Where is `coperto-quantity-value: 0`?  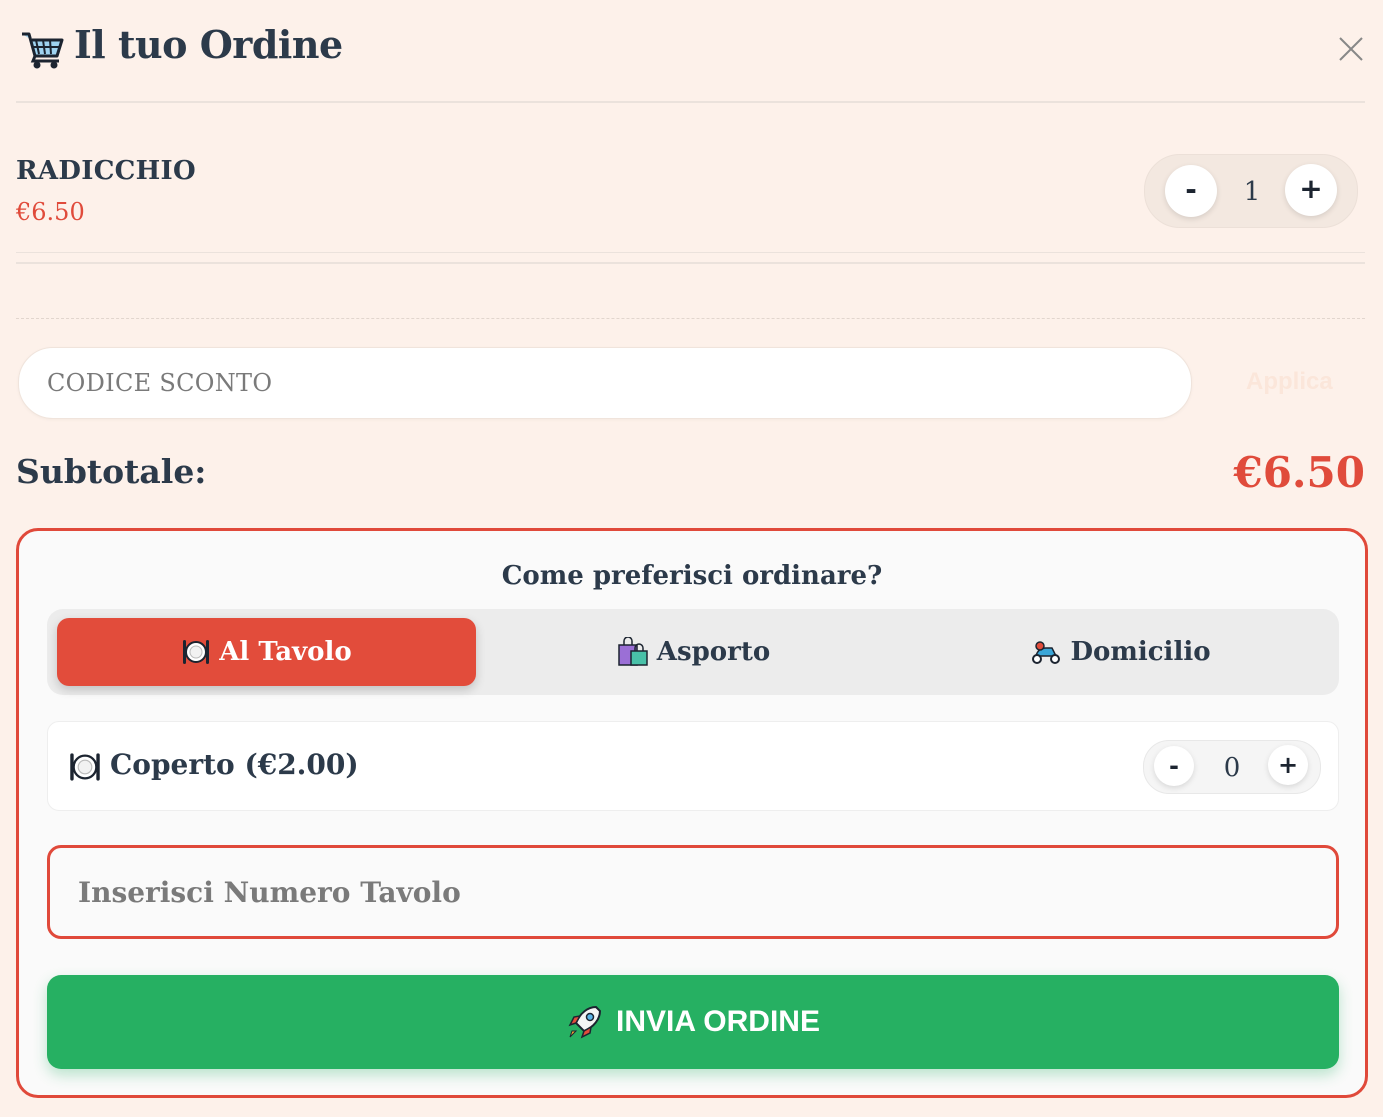
coperto-quantity-value: 0 is located at coordinates (1232, 768).